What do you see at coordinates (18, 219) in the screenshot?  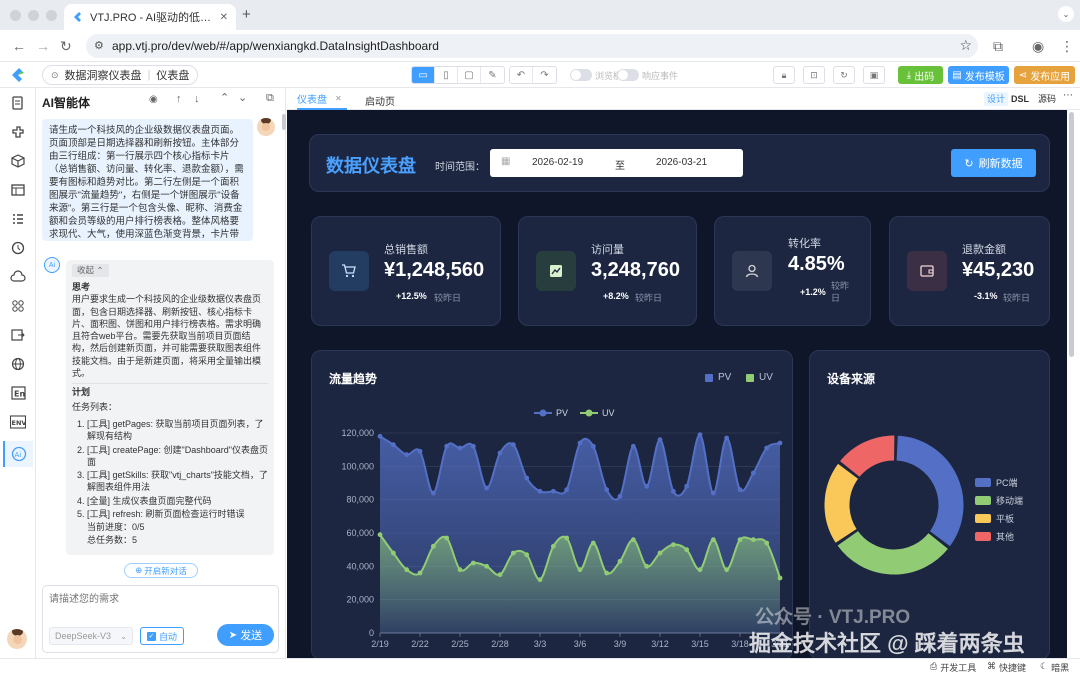 I see `outline-icon` at bounding box center [18, 219].